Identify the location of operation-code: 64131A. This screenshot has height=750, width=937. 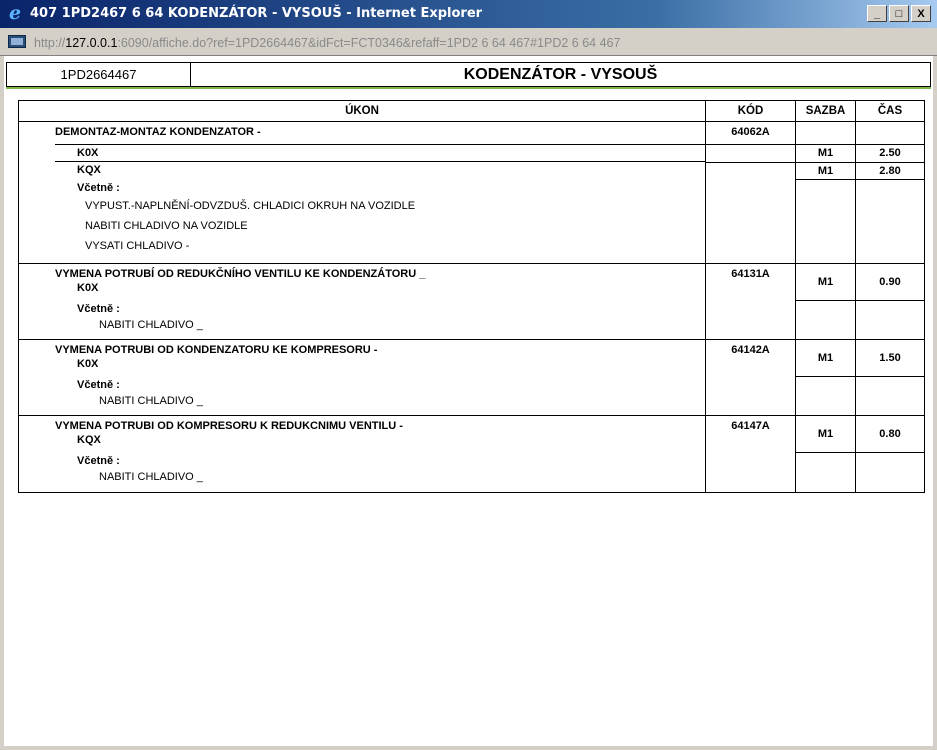
(750, 281).